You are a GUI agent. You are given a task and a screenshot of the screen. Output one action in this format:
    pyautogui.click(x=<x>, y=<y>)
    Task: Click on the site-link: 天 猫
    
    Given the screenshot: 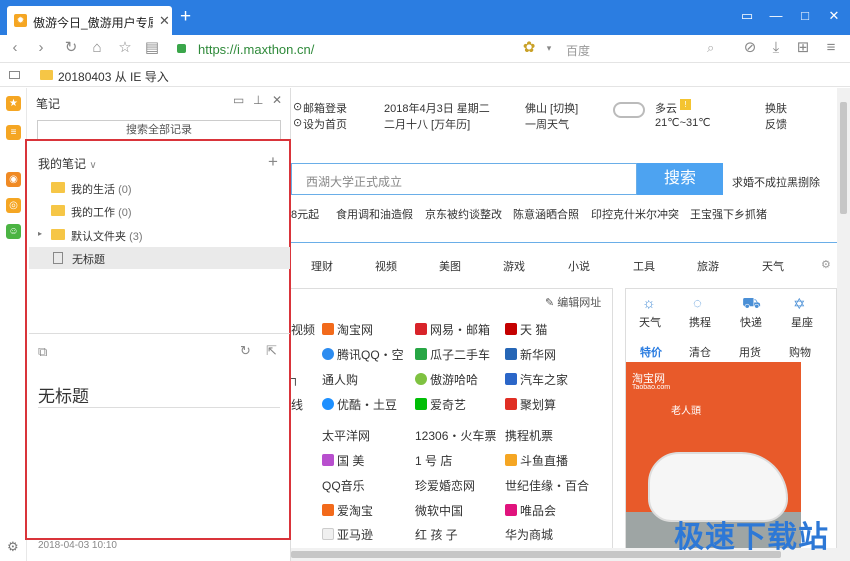 What is the action you would take?
    pyautogui.click(x=526, y=329)
    